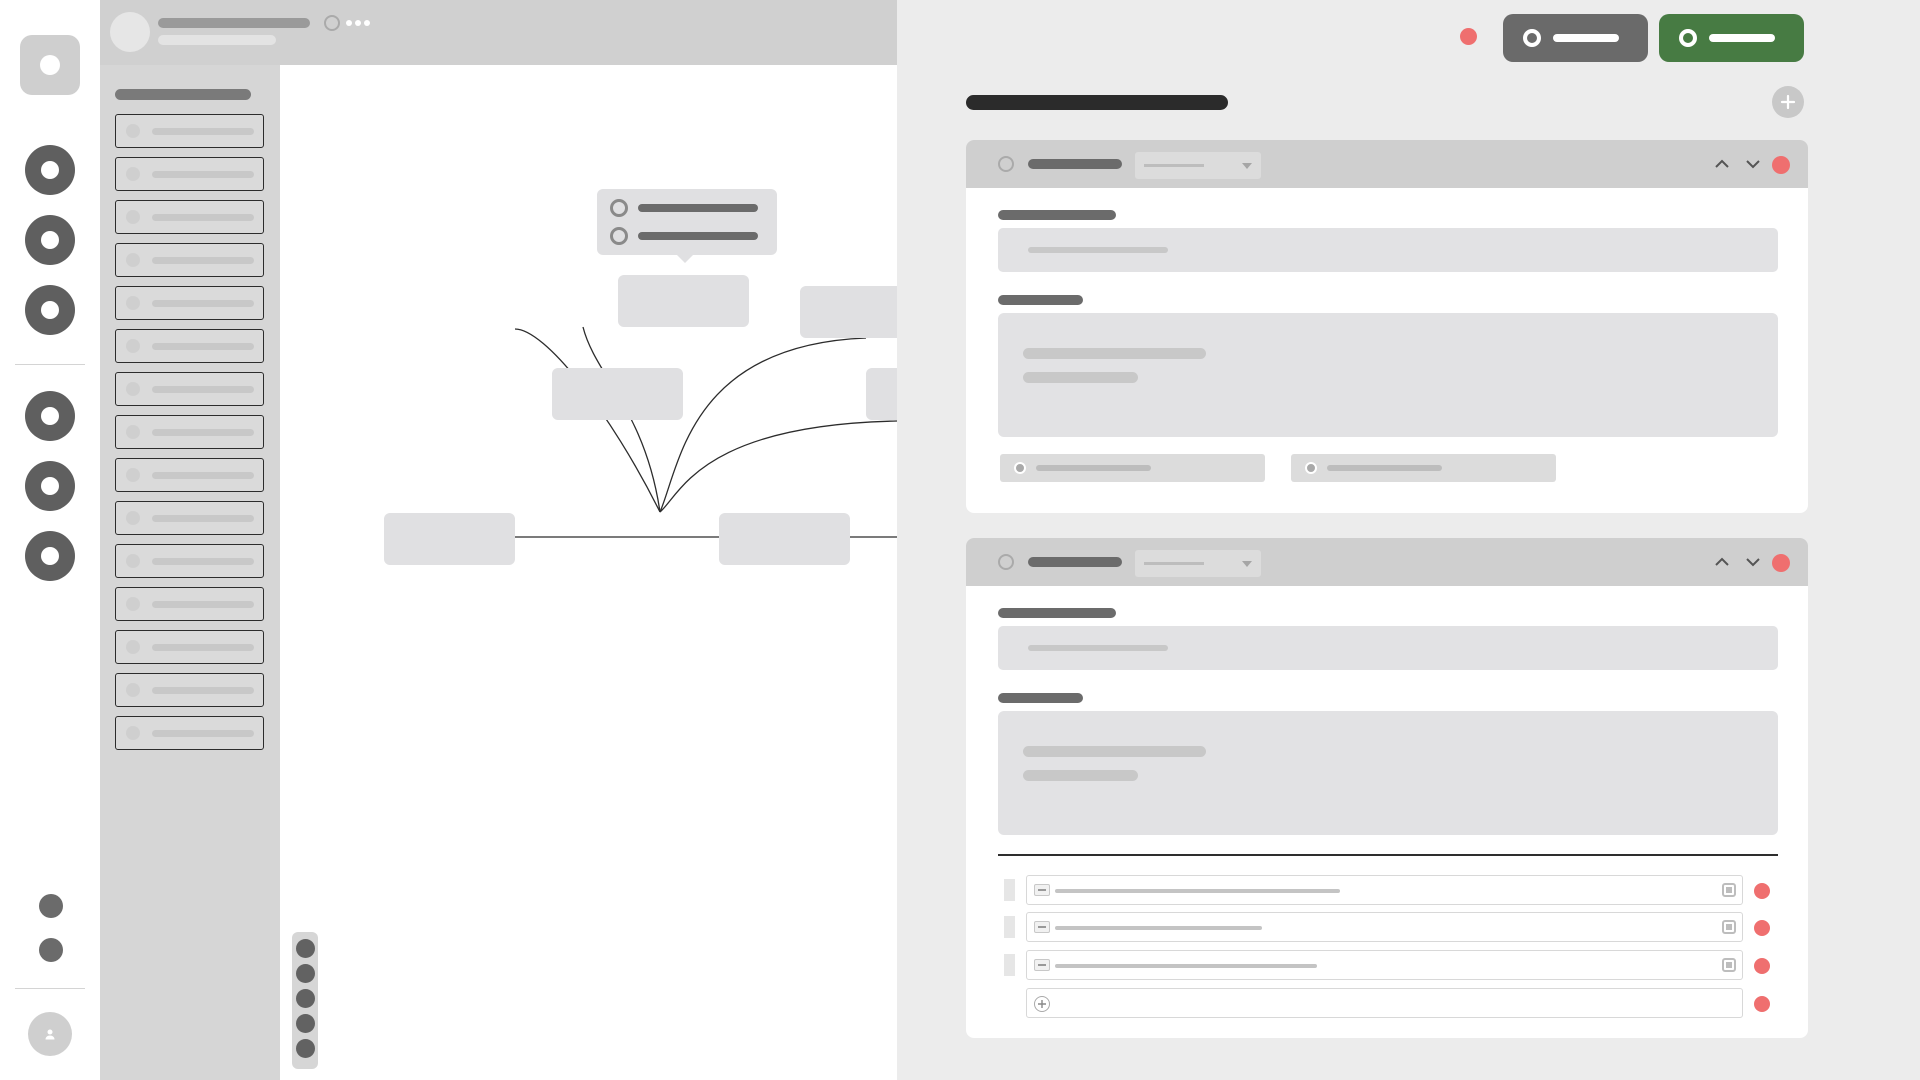 Image resolution: width=1920 pixels, height=1080 pixels. I want to click on rail-divider, so click(50, 988).